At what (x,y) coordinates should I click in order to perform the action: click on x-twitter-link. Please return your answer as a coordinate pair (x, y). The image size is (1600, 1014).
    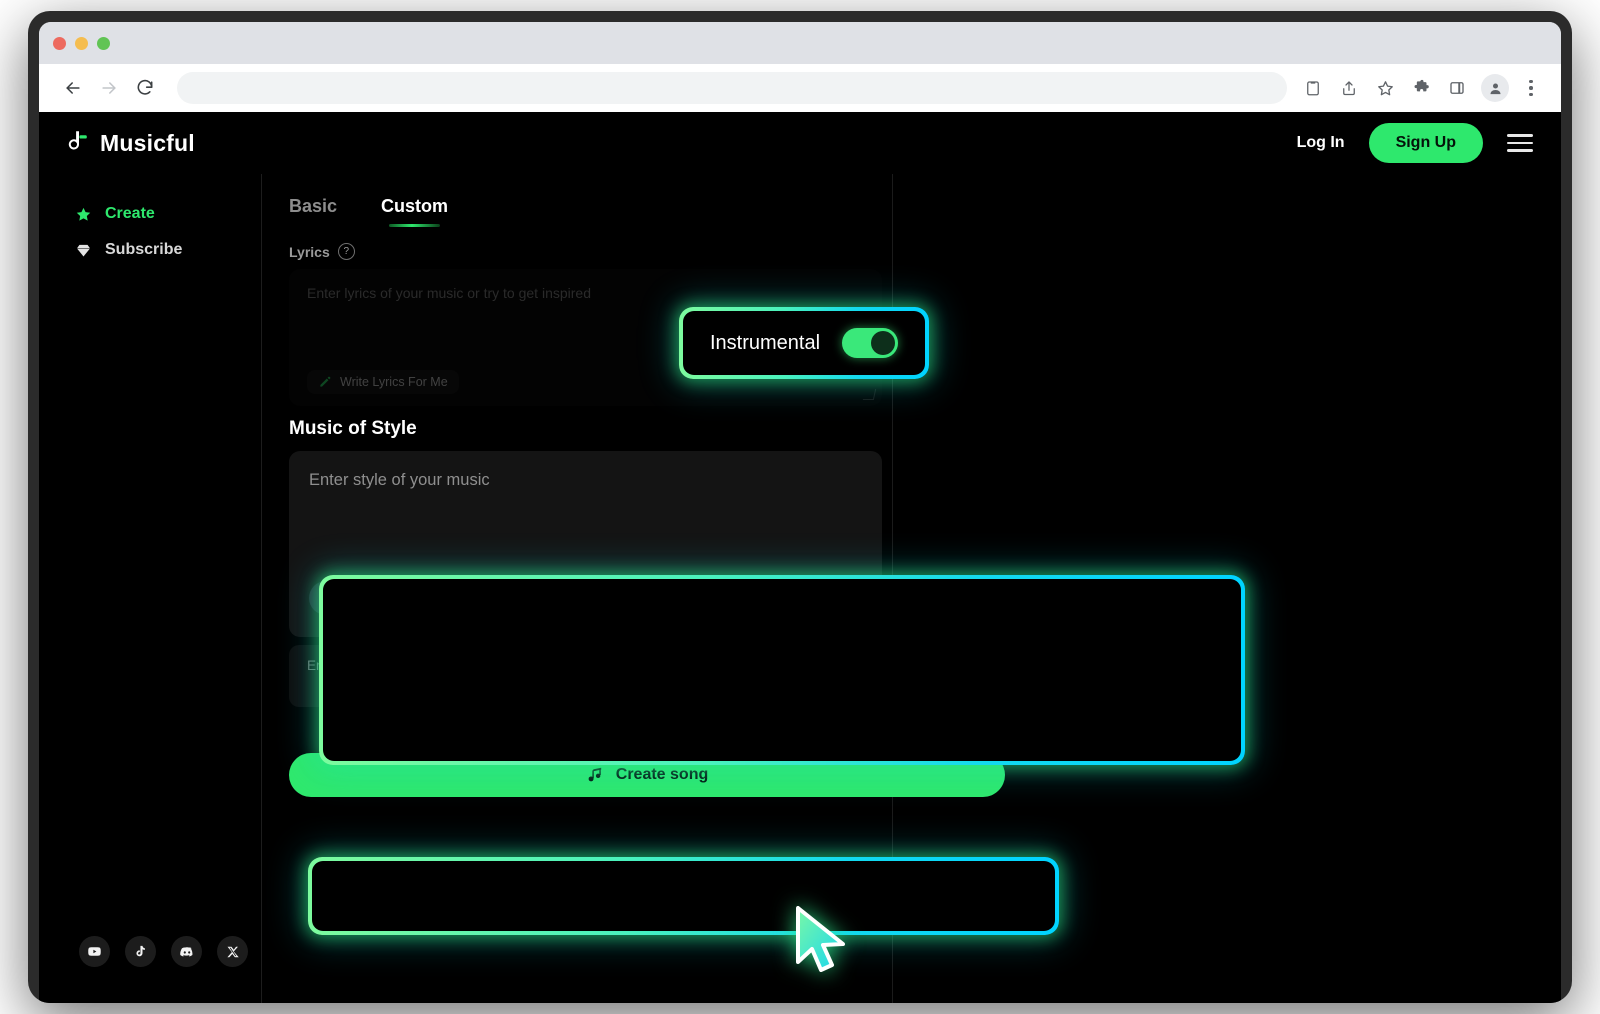
    Looking at the image, I should click on (232, 951).